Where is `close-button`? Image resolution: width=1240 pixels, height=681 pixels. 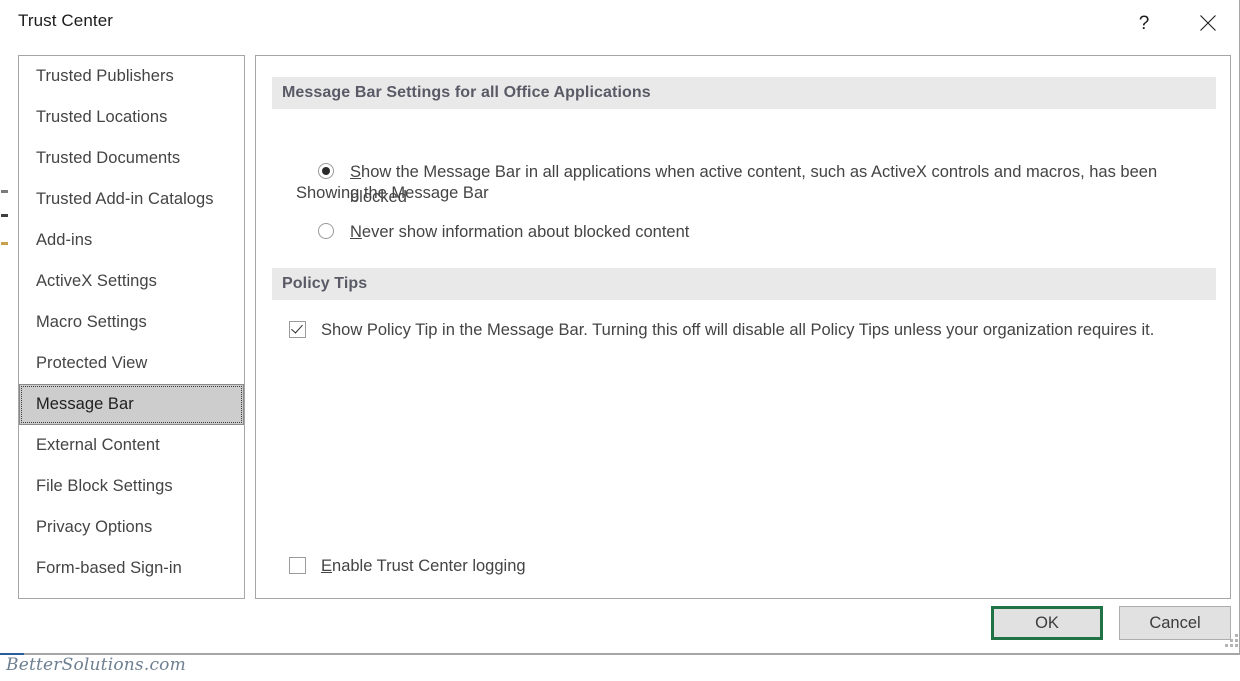
close-button is located at coordinates (1208, 23).